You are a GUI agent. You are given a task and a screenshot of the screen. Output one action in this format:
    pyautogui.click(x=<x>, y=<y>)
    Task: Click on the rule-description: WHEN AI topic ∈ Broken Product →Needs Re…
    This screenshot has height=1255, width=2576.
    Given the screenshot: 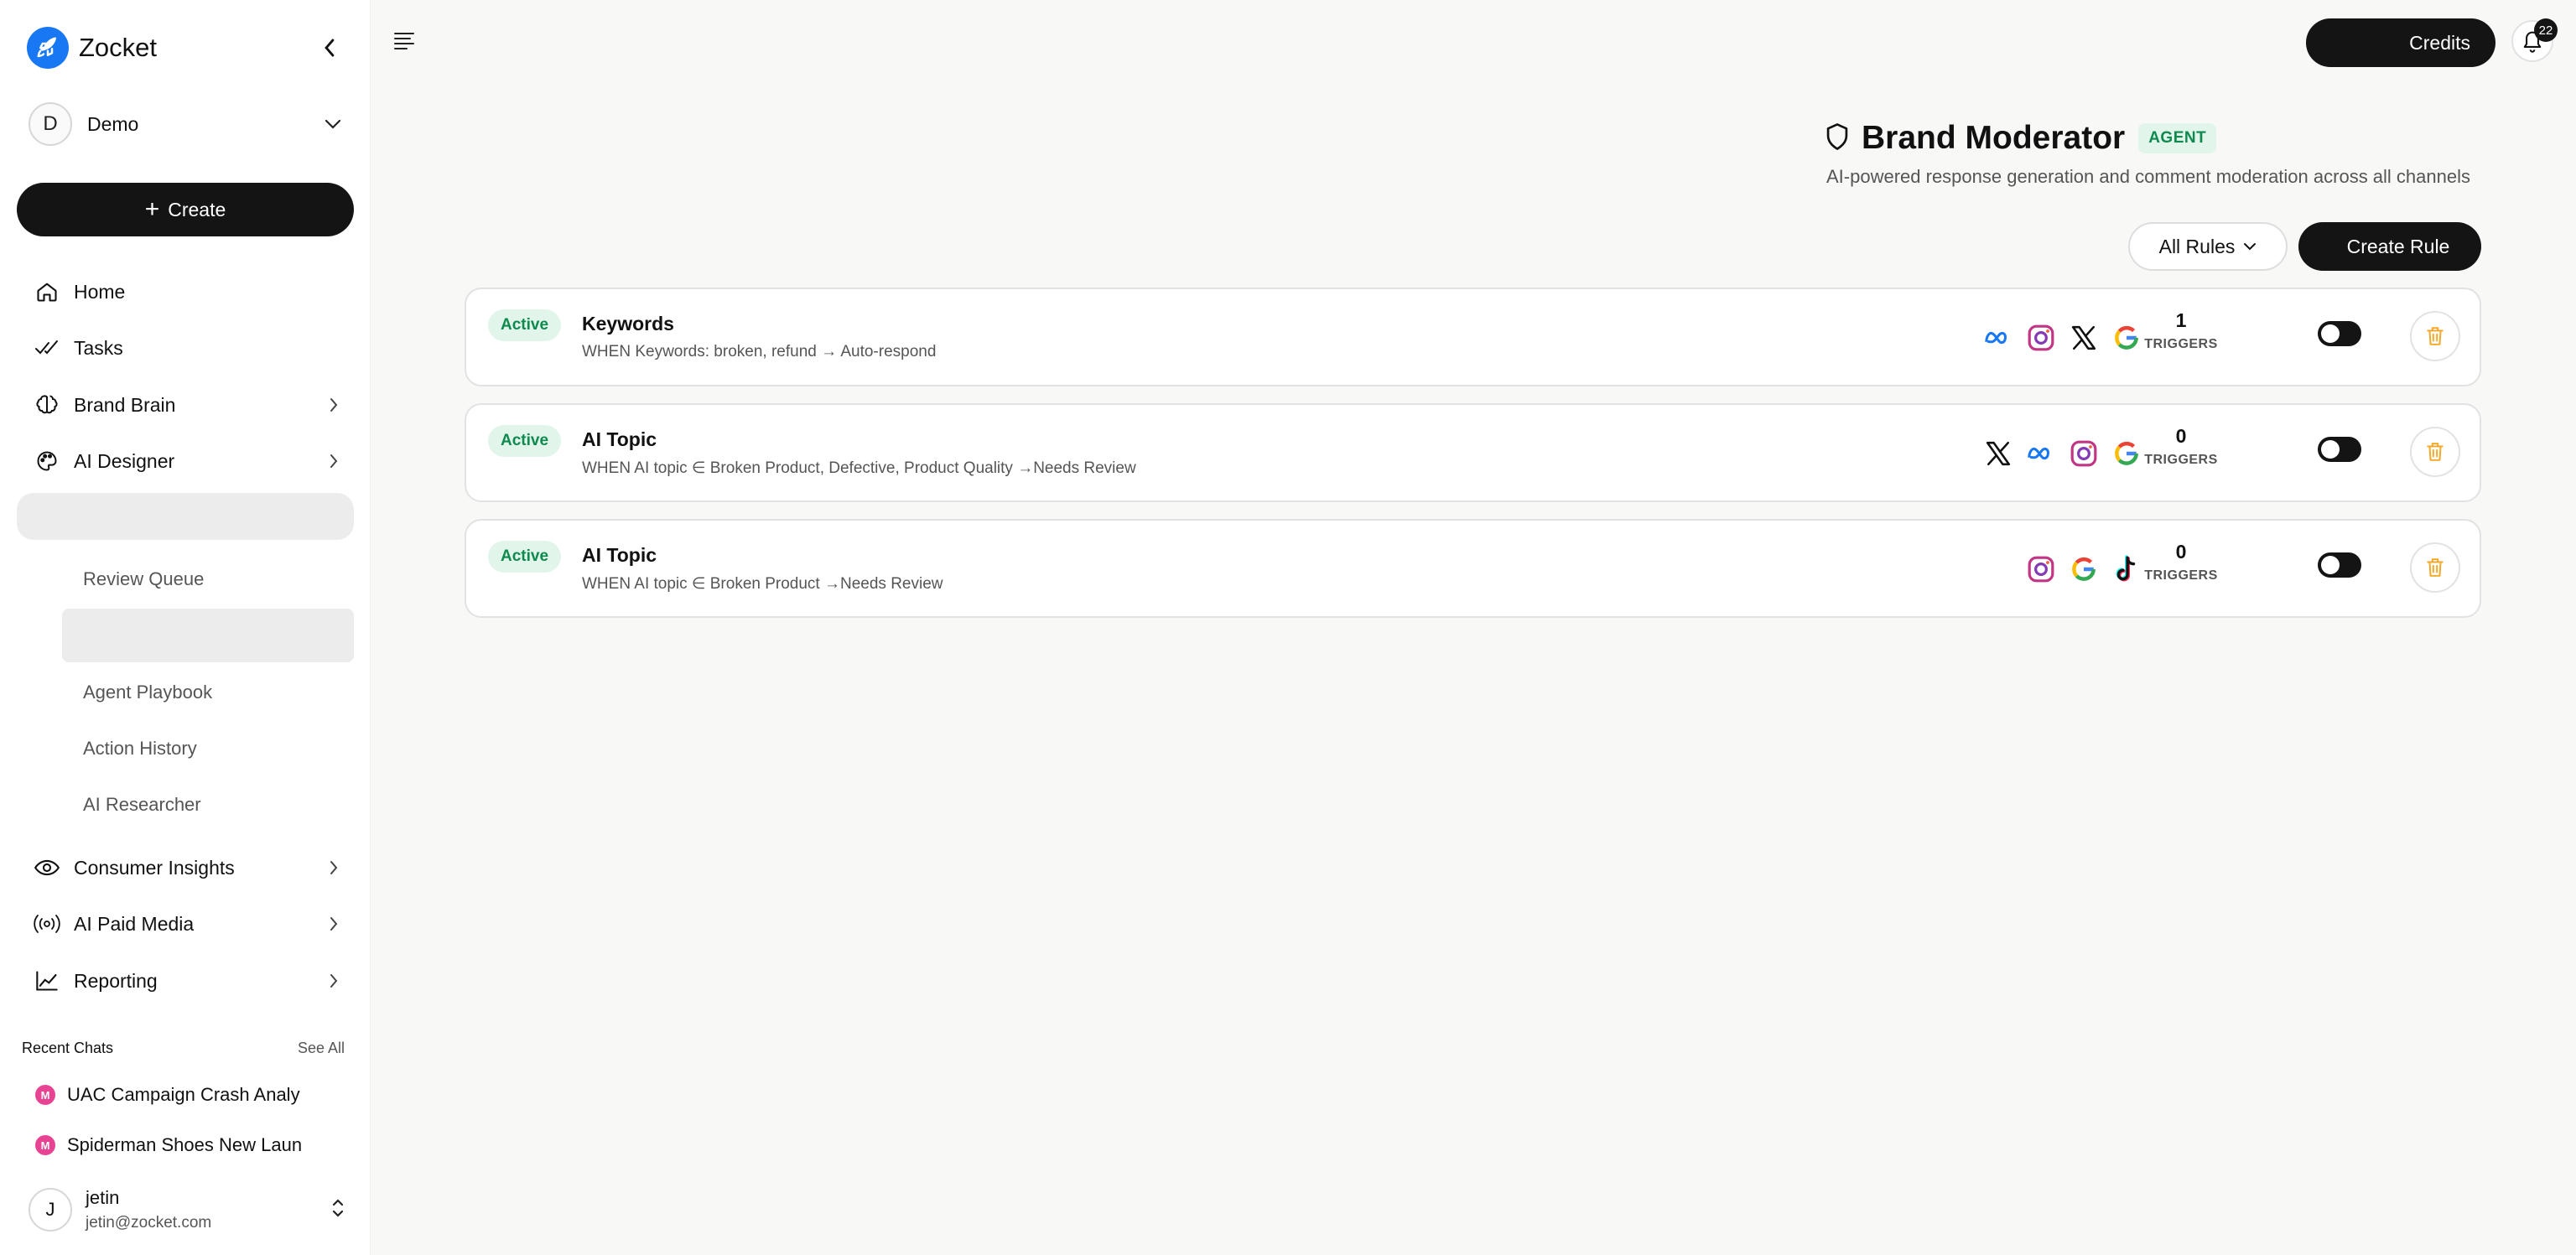 What is the action you would take?
    pyautogui.click(x=762, y=584)
    